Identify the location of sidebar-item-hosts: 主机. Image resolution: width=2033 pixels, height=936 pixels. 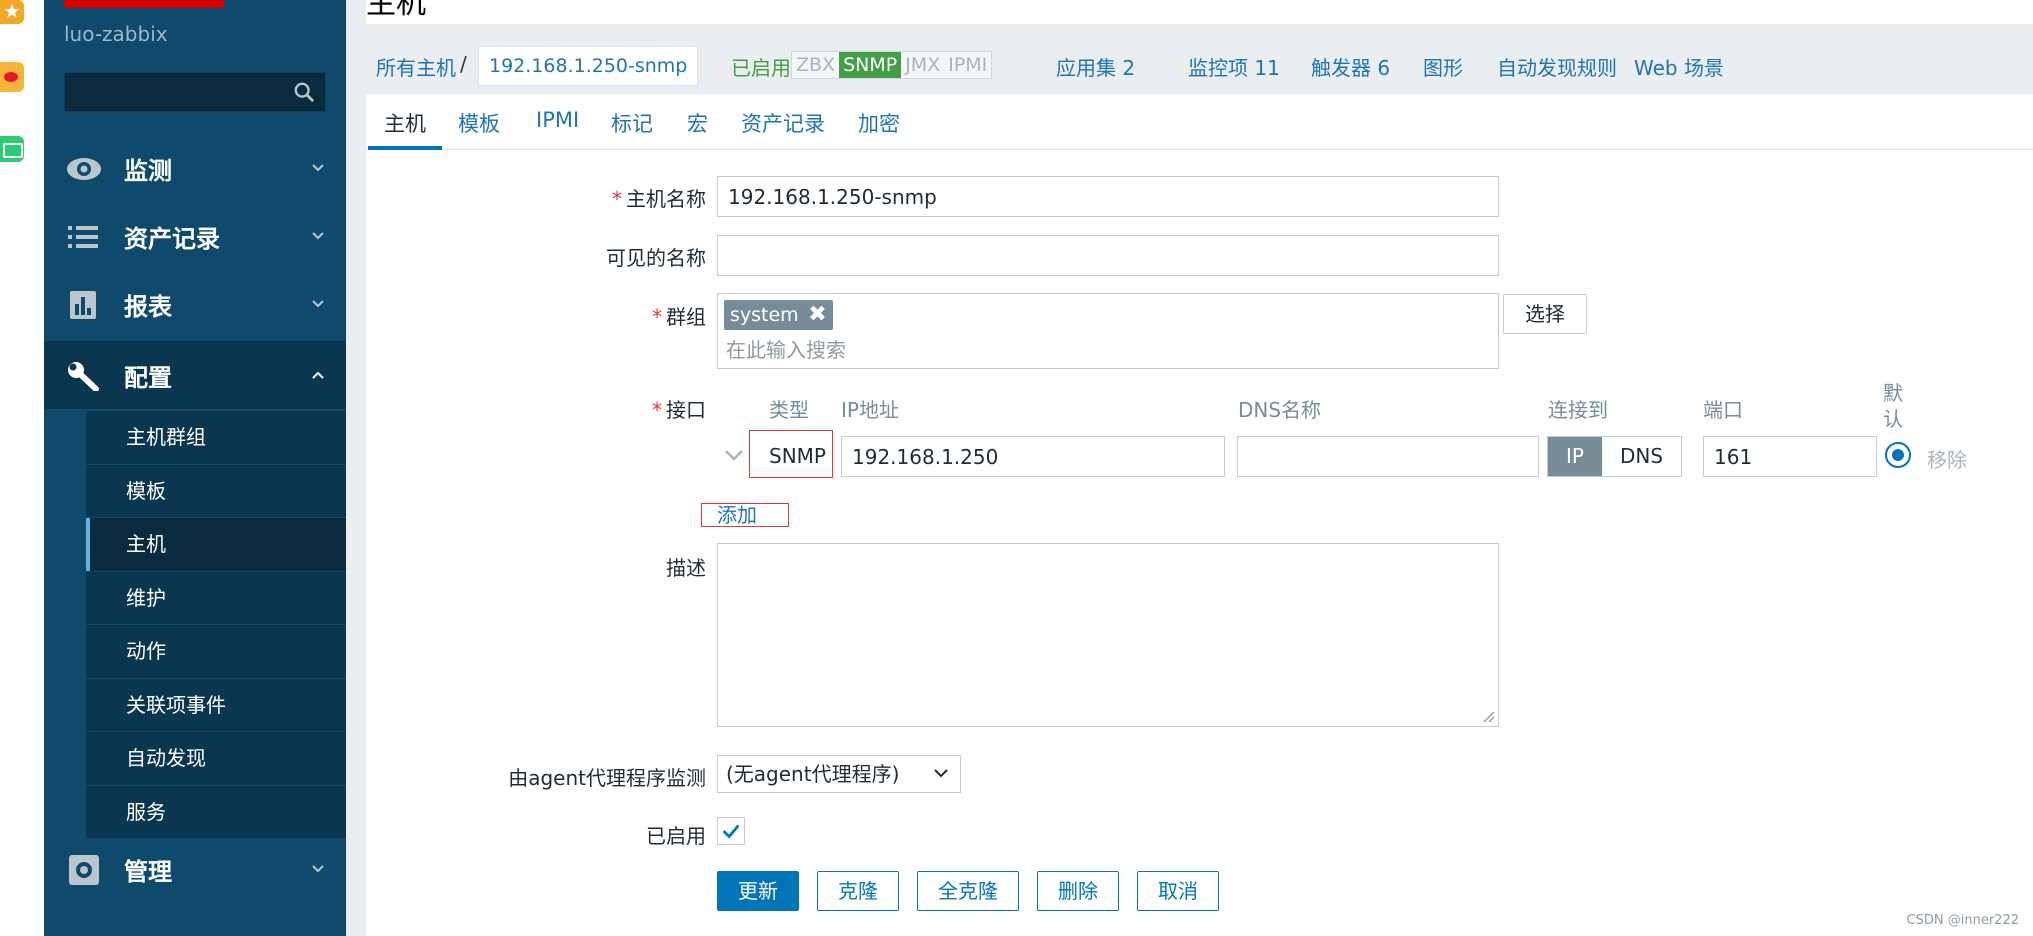
(216, 544).